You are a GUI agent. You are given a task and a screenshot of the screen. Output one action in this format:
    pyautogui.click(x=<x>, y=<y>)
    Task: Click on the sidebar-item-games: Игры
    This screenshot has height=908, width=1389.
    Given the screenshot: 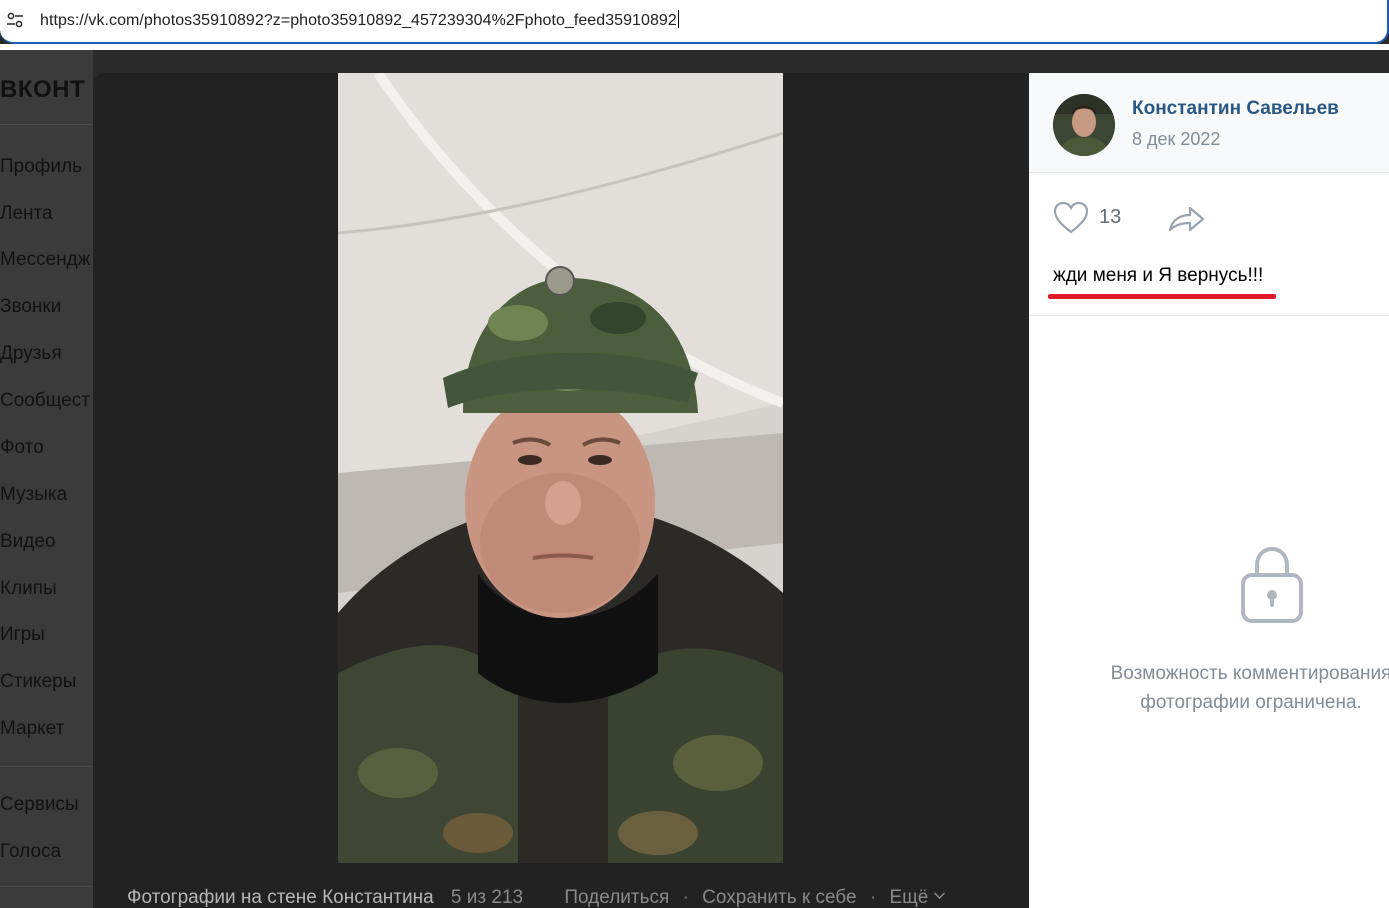 What is the action you would take?
    pyautogui.click(x=22, y=635)
    